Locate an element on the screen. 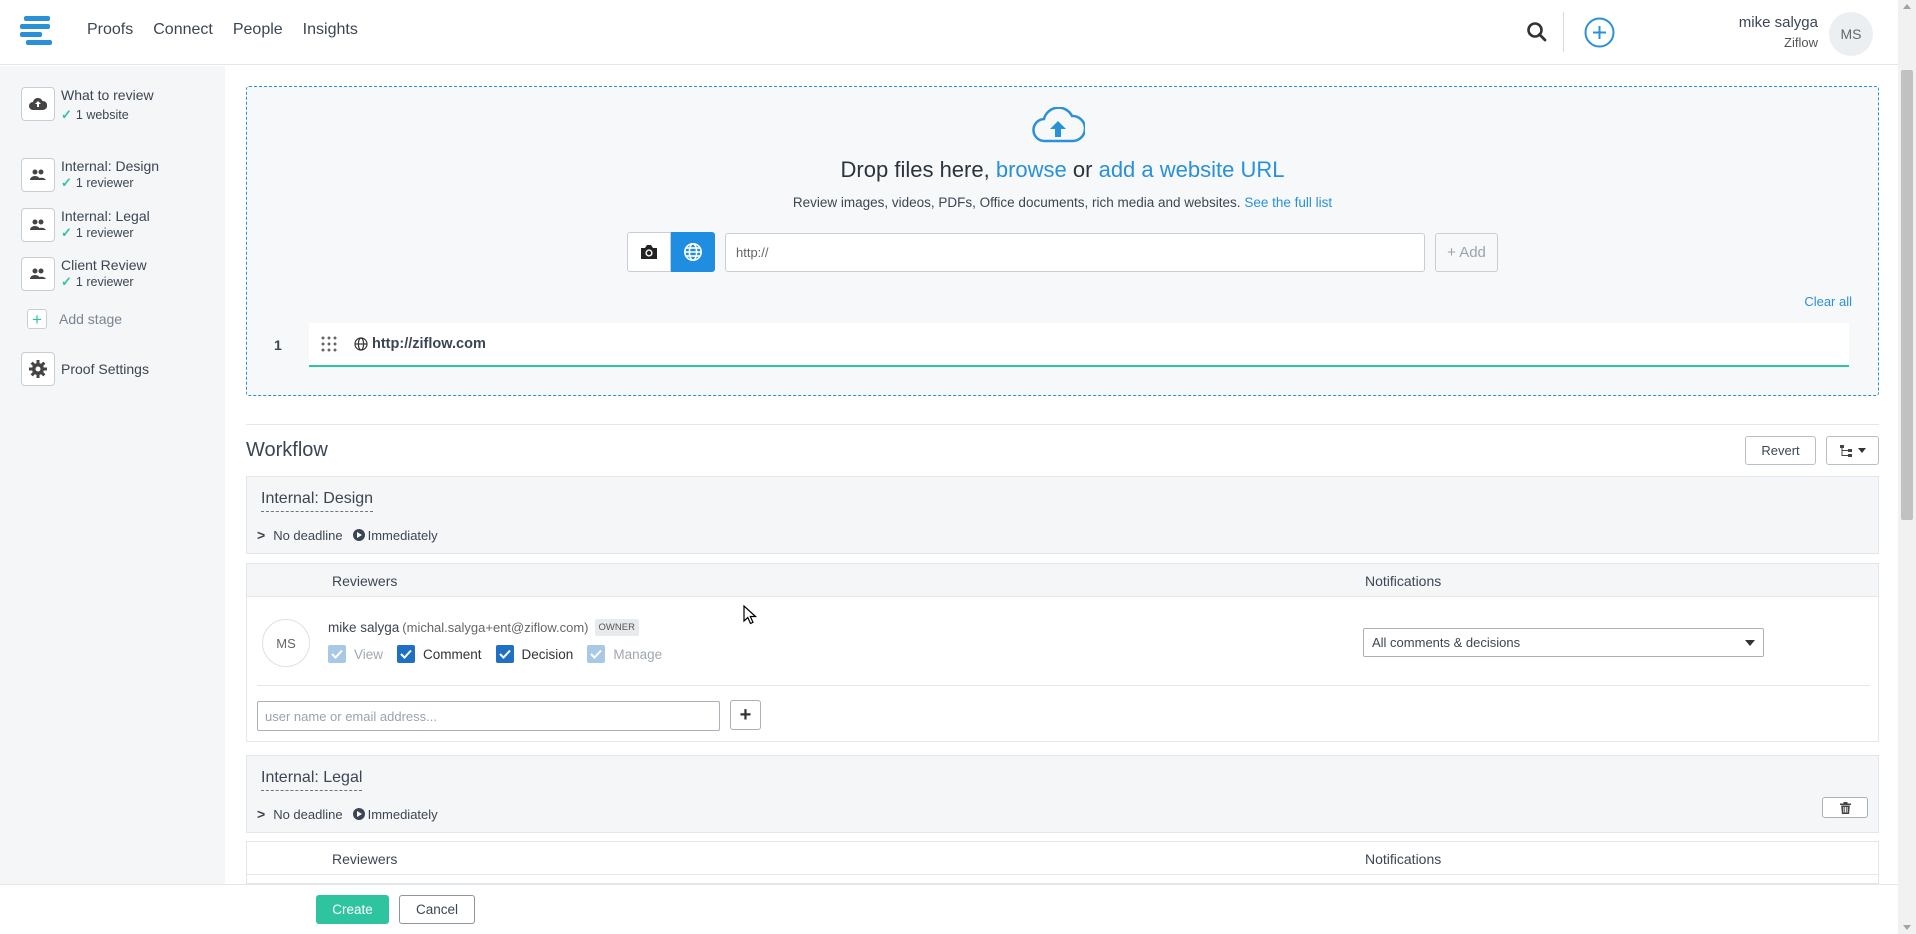  header-divider is located at coordinates (1563, 32).